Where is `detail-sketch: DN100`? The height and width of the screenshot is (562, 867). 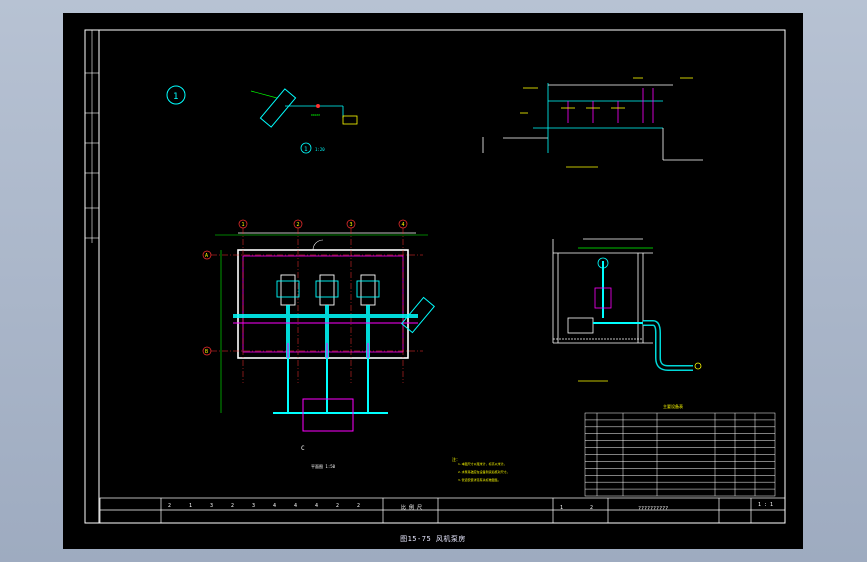
detail-sketch: DN100 is located at coordinates (304, 108).